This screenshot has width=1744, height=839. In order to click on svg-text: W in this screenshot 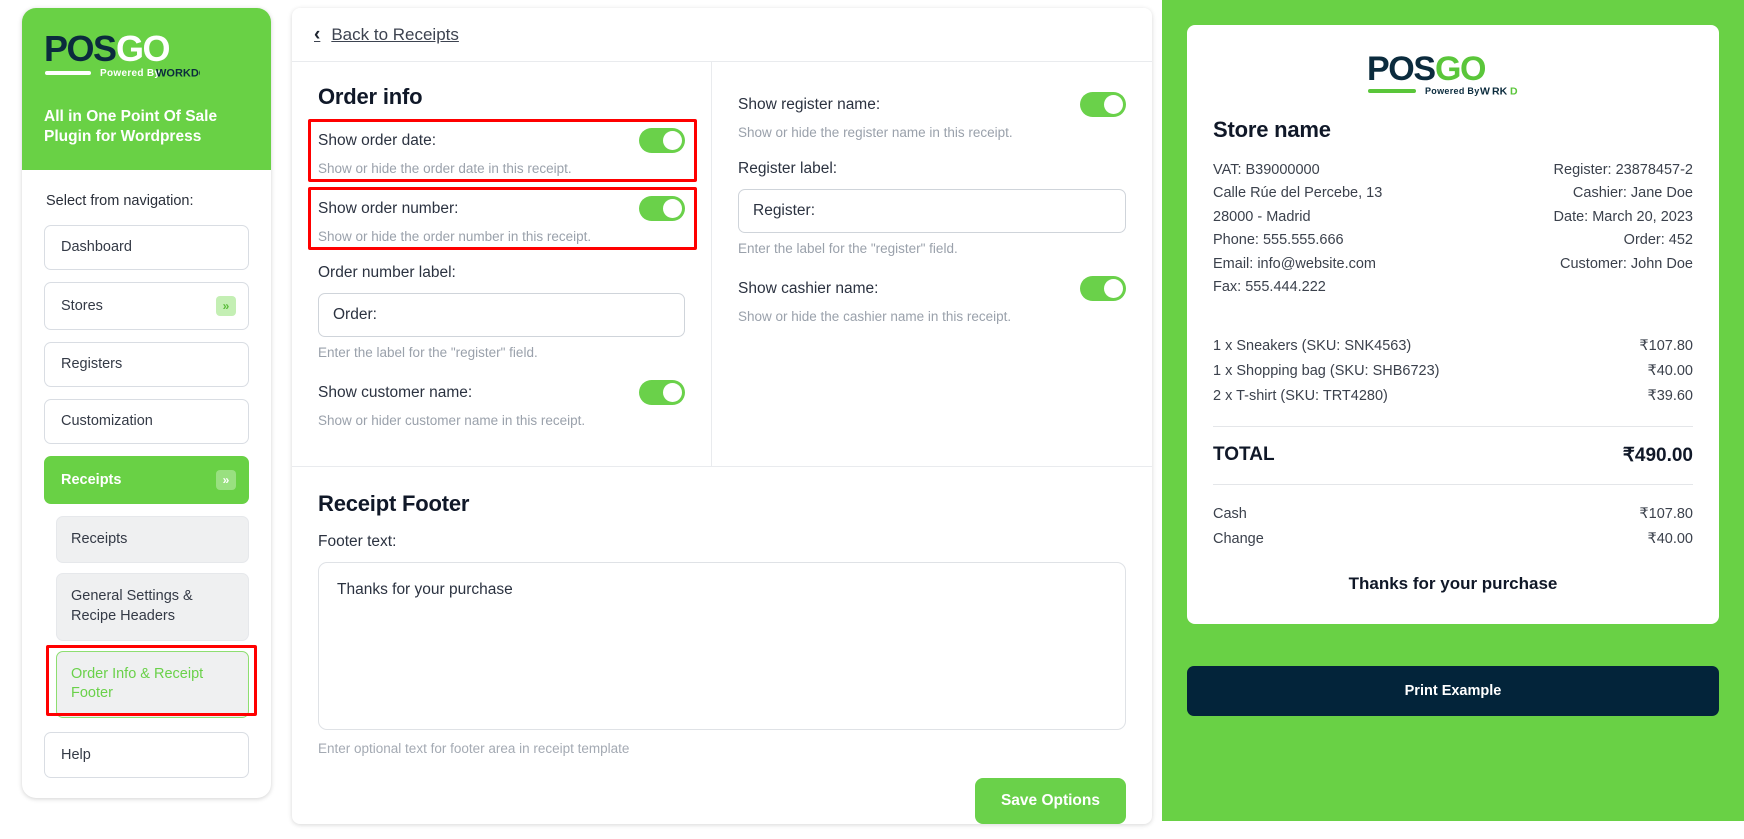, I will do `click(1485, 92)`.